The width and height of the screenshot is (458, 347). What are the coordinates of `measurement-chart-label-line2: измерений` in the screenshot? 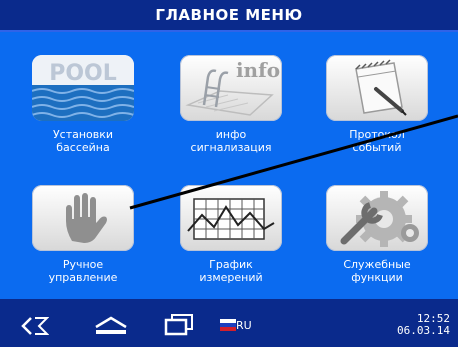 It's located at (231, 277).